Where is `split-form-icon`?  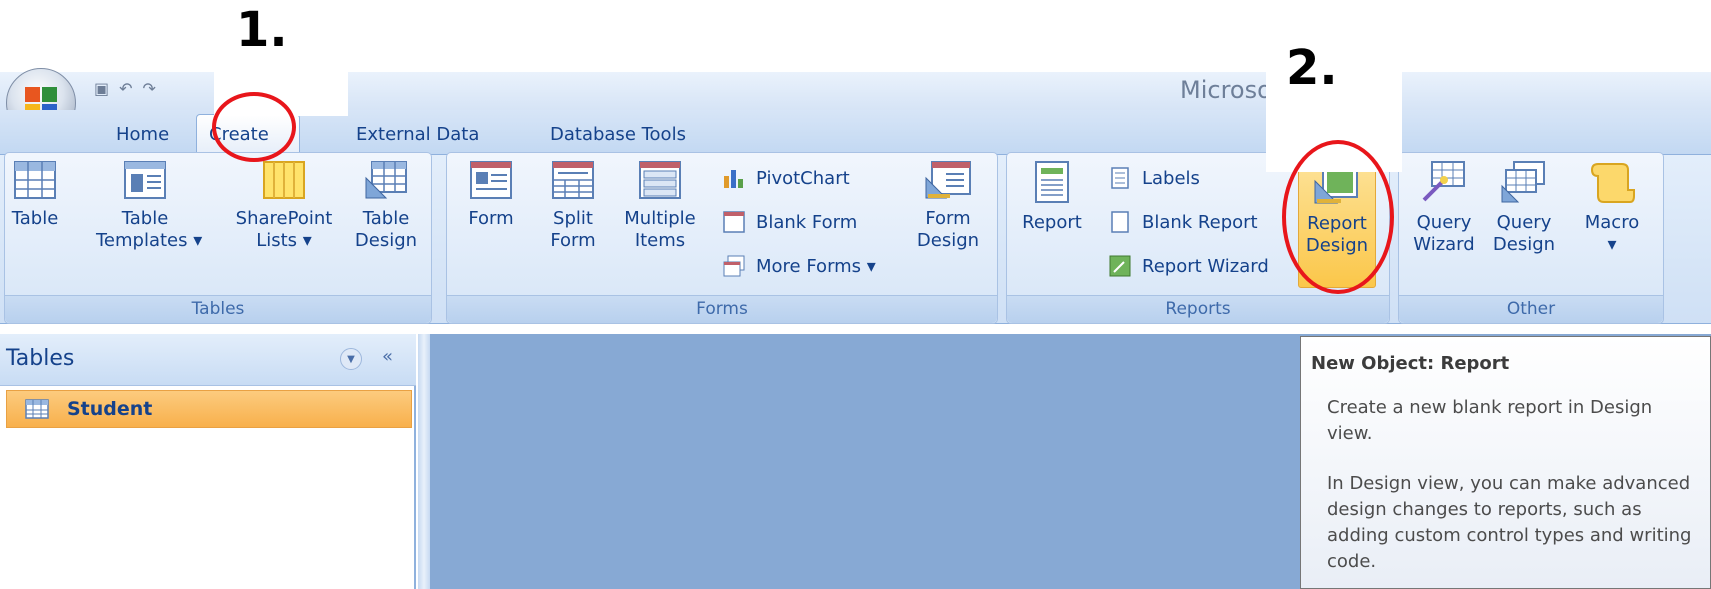 split-form-icon is located at coordinates (573, 180).